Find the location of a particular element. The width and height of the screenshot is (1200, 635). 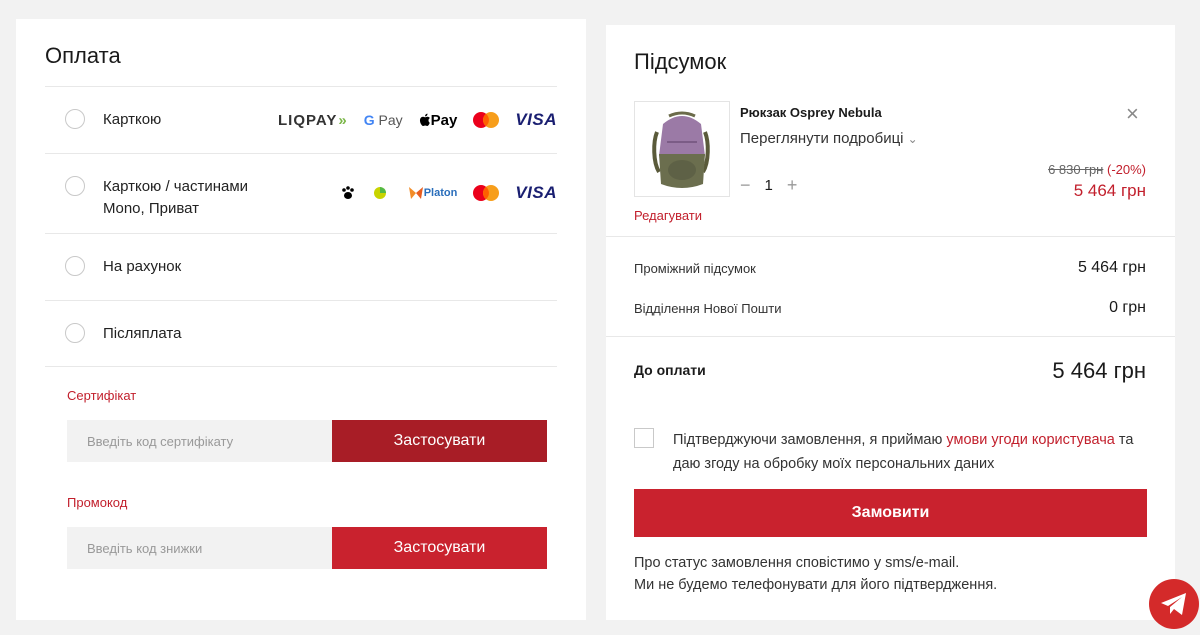

product-details-toggle: Переглянути подробиці ⌄ is located at coordinates (829, 138).